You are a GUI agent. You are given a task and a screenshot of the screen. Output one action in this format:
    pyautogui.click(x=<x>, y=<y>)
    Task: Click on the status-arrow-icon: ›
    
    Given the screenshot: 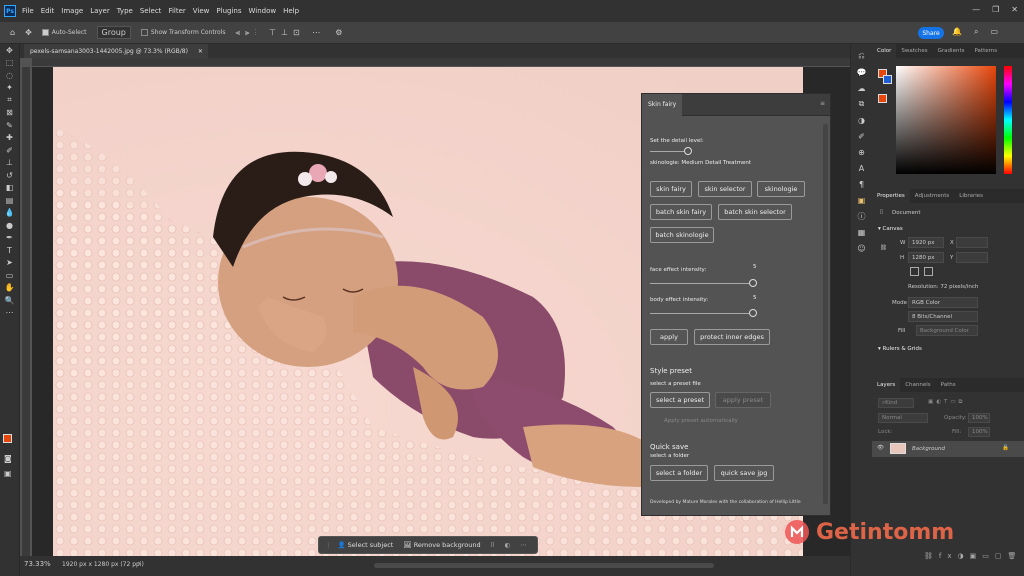 What is the action you would take?
    pyautogui.click(x=139, y=563)
    